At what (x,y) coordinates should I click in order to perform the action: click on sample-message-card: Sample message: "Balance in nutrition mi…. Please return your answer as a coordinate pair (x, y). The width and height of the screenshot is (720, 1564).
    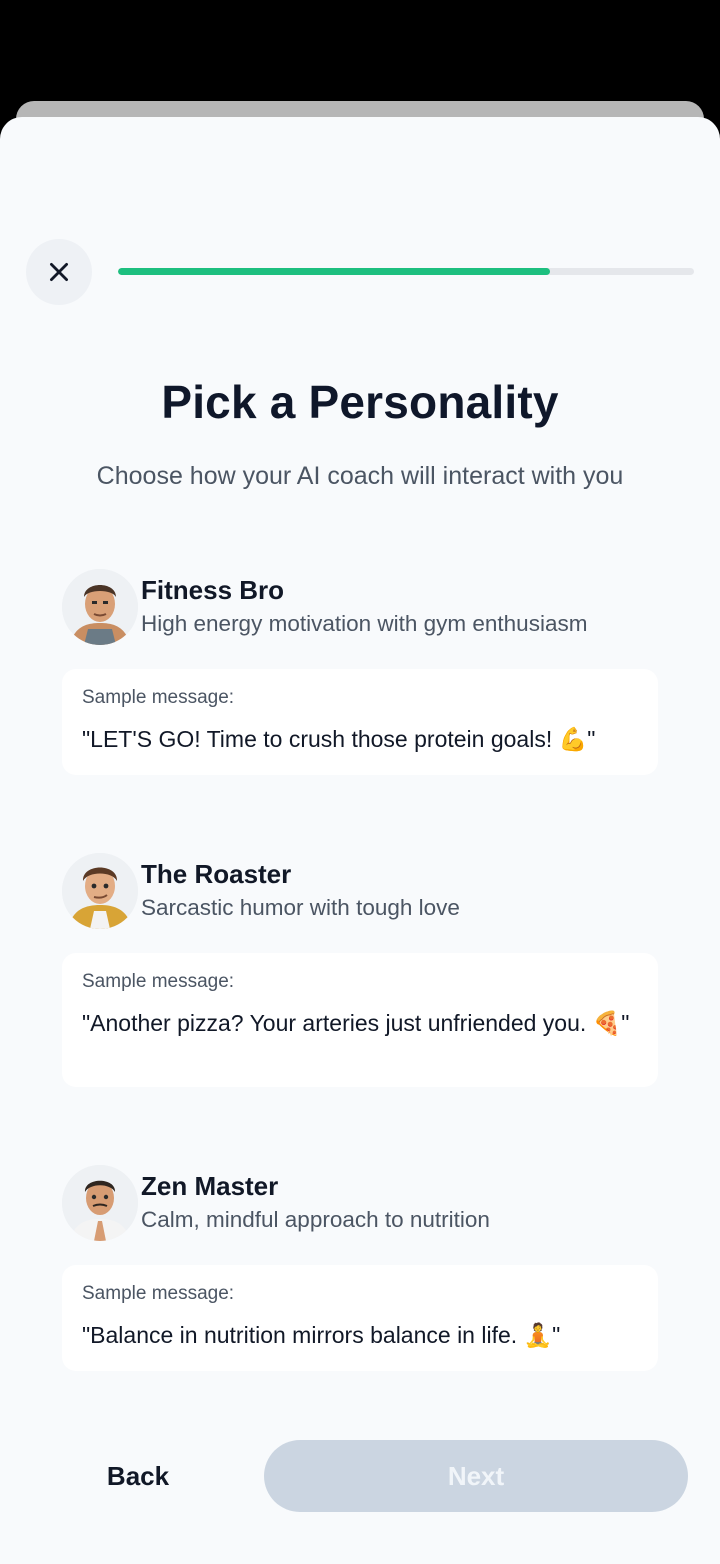
    Looking at the image, I should click on (360, 1318).